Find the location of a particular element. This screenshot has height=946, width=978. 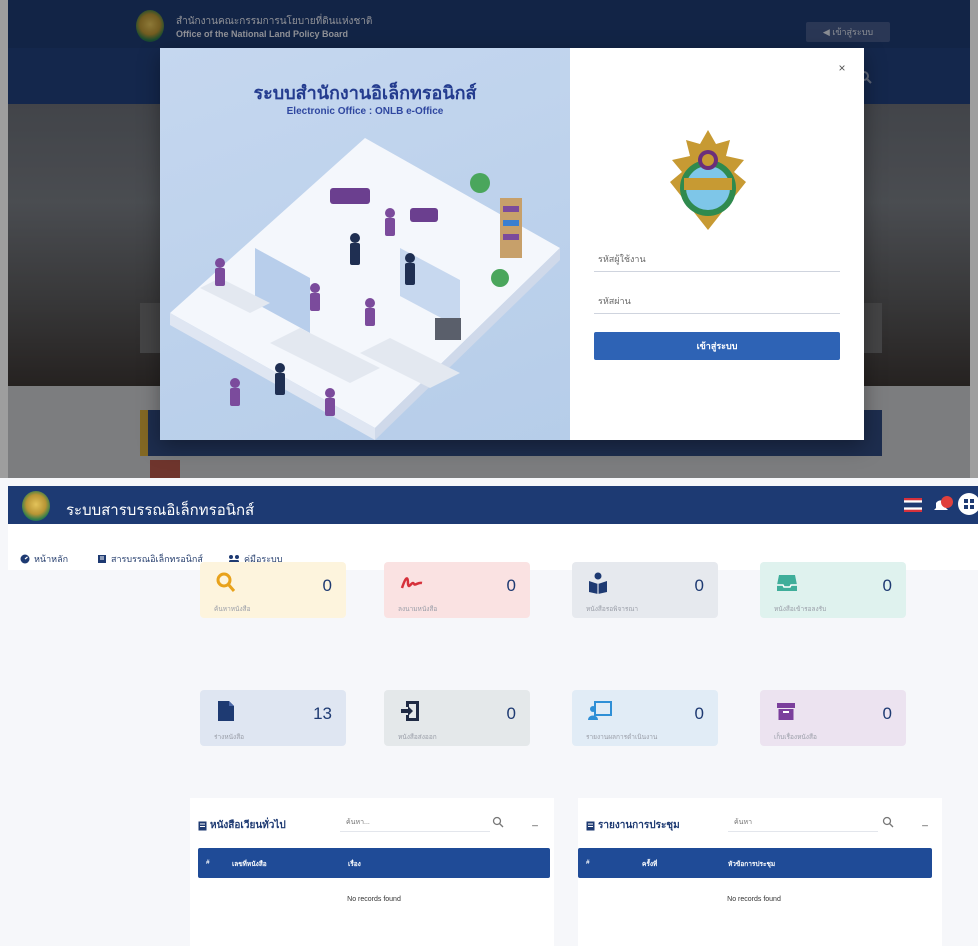

table-header: # ครั้งที่ หัวข้อการประชุม is located at coordinates (755, 863).